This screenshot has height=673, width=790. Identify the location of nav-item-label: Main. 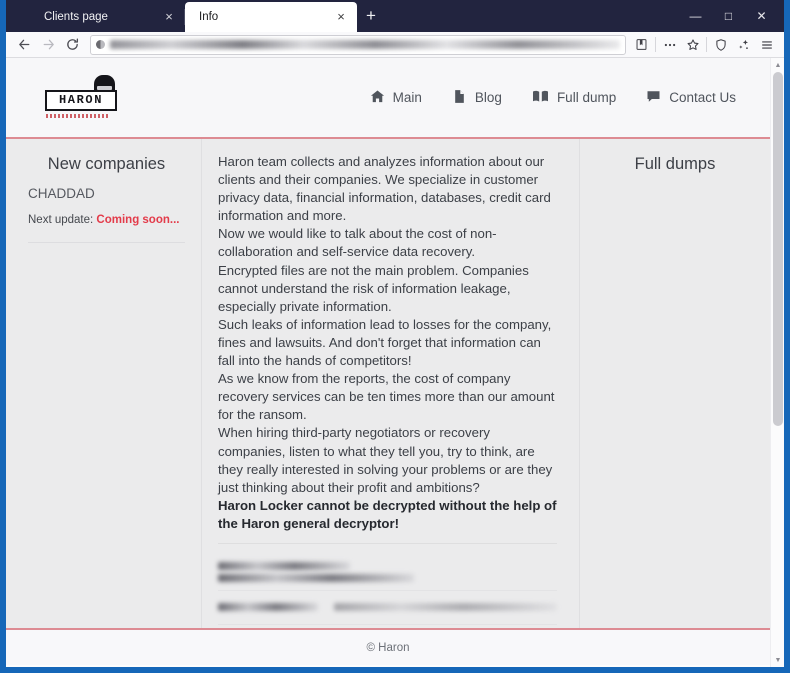
(407, 97).